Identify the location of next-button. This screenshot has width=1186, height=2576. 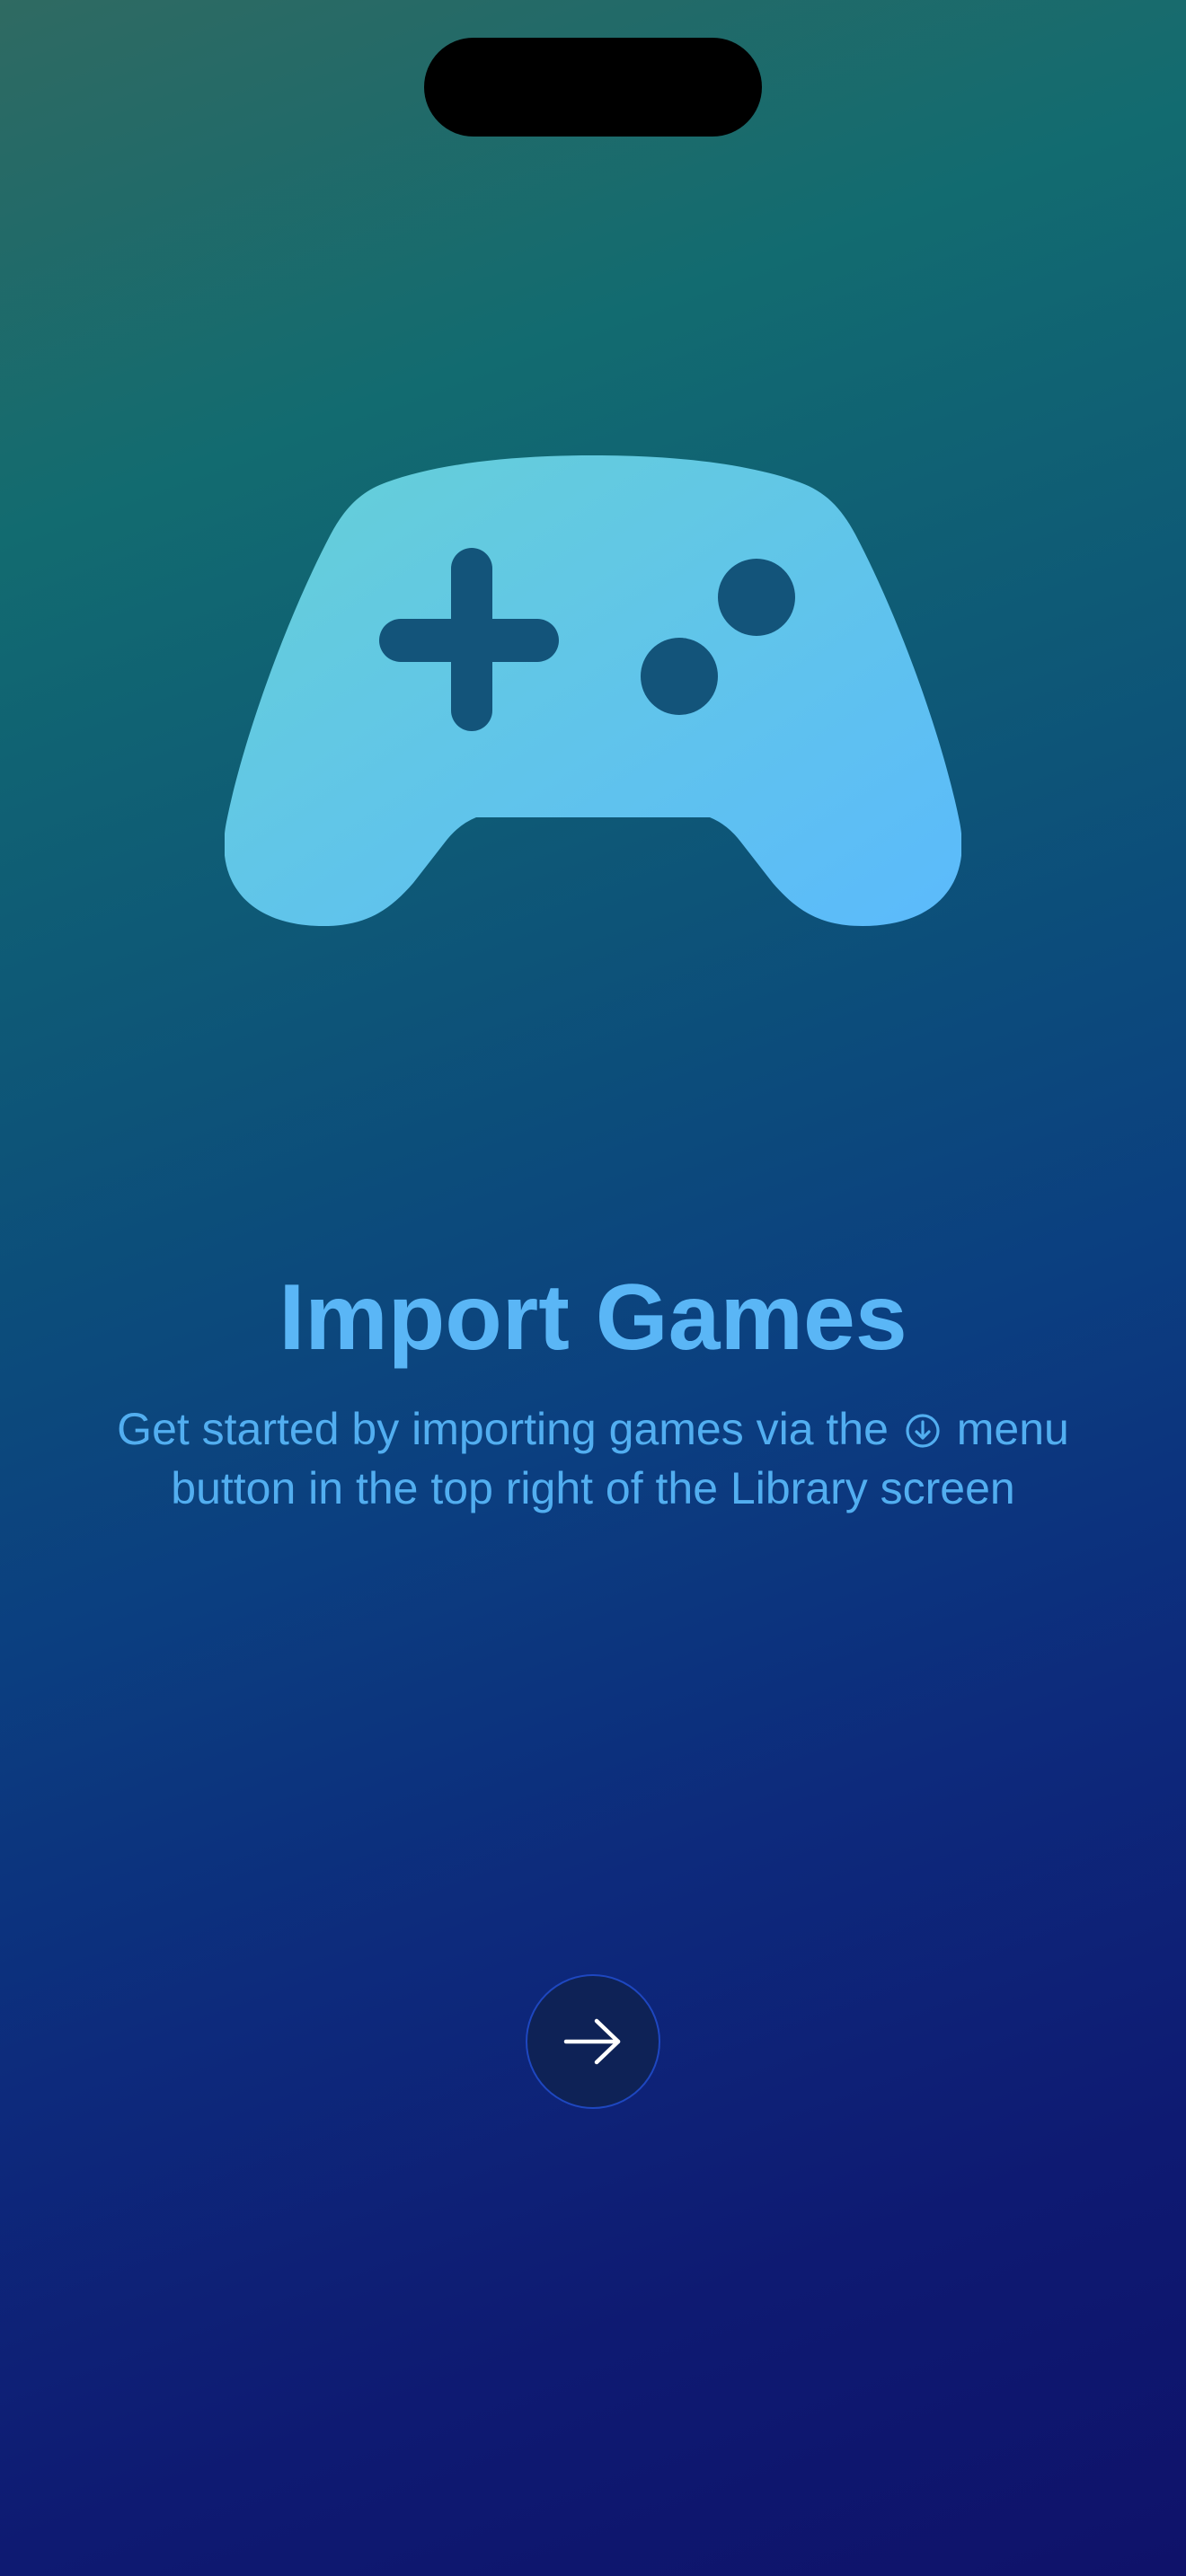
(593, 2041).